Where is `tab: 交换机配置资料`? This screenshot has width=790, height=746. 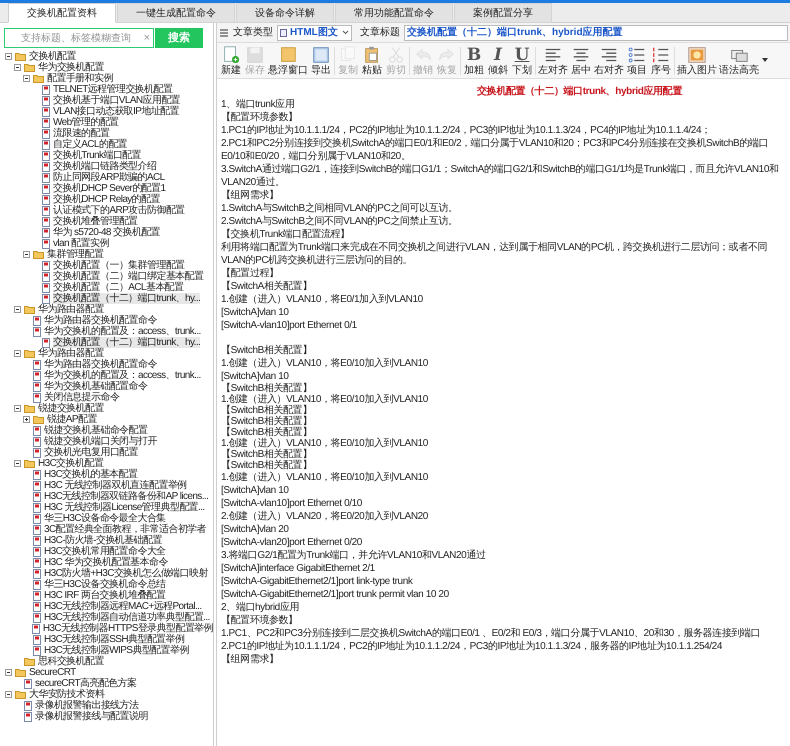
tab: 交换机配置资料 is located at coordinates (62, 13).